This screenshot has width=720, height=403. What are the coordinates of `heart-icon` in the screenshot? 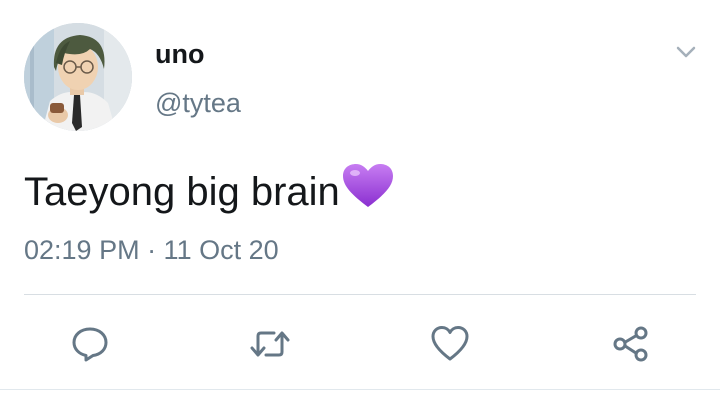 It's located at (450, 343).